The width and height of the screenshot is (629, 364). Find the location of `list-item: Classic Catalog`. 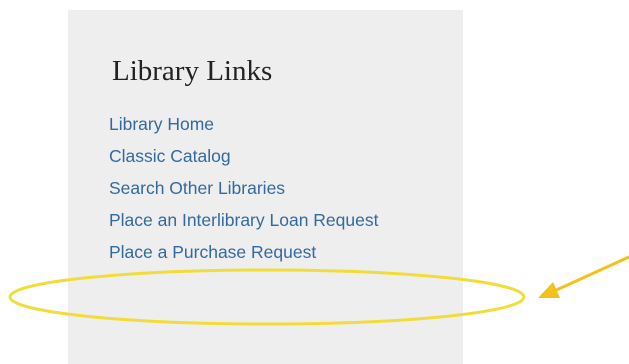

list-item: Classic Catalog is located at coordinates (259, 156).